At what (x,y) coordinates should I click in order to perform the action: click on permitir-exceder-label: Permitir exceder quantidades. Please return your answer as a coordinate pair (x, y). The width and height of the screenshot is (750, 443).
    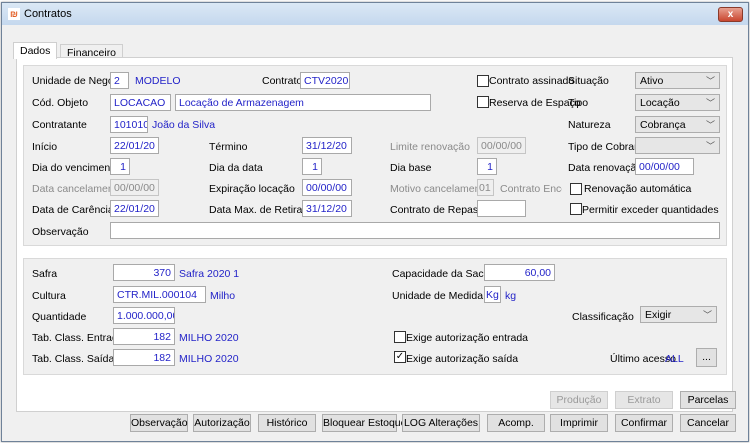
    Looking at the image, I should click on (650, 210).